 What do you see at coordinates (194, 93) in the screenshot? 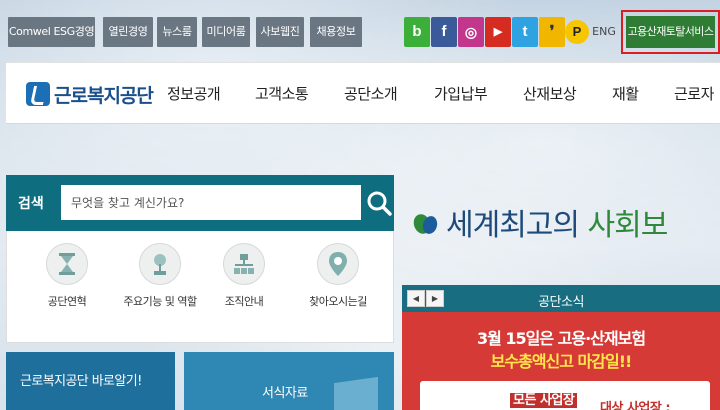
I see `nav-item-info-disclosure: 정보공개` at bounding box center [194, 93].